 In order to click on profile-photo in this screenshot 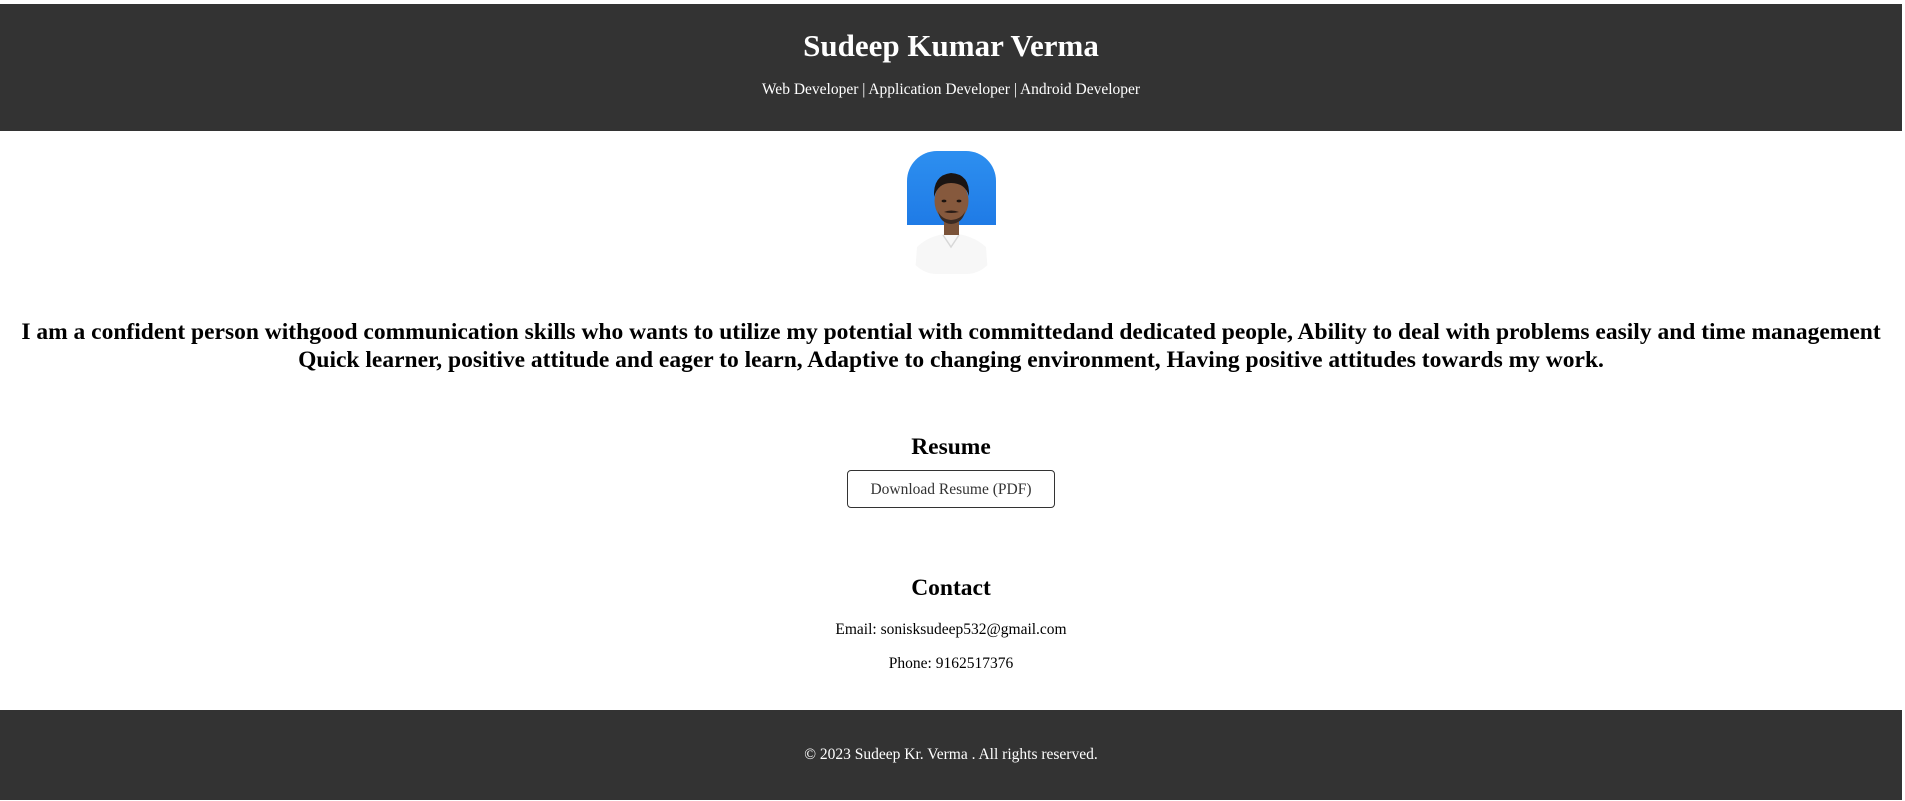, I will do `click(951, 212)`.